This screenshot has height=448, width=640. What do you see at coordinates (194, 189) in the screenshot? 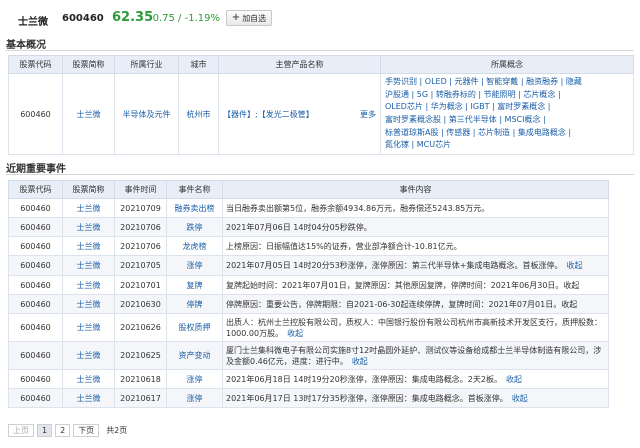
I see `col-event-type: 事件名称` at bounding box center [194, 189].